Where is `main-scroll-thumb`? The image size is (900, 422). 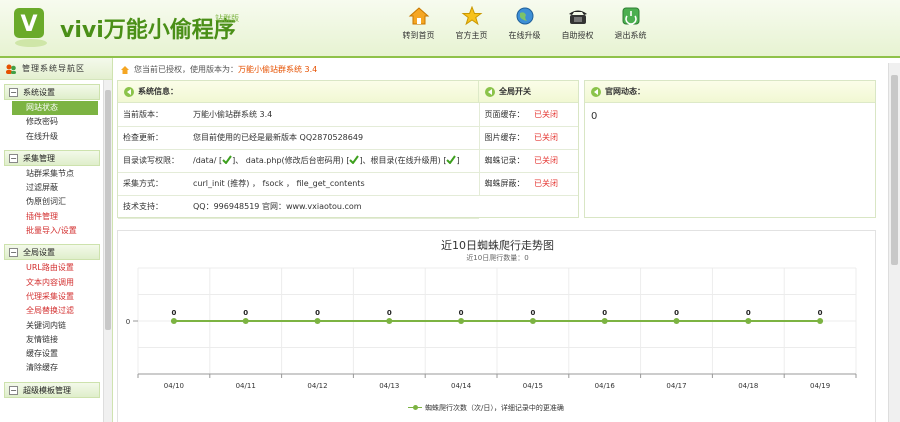 main-scroll-thumb is located at coordinates (894, 170).